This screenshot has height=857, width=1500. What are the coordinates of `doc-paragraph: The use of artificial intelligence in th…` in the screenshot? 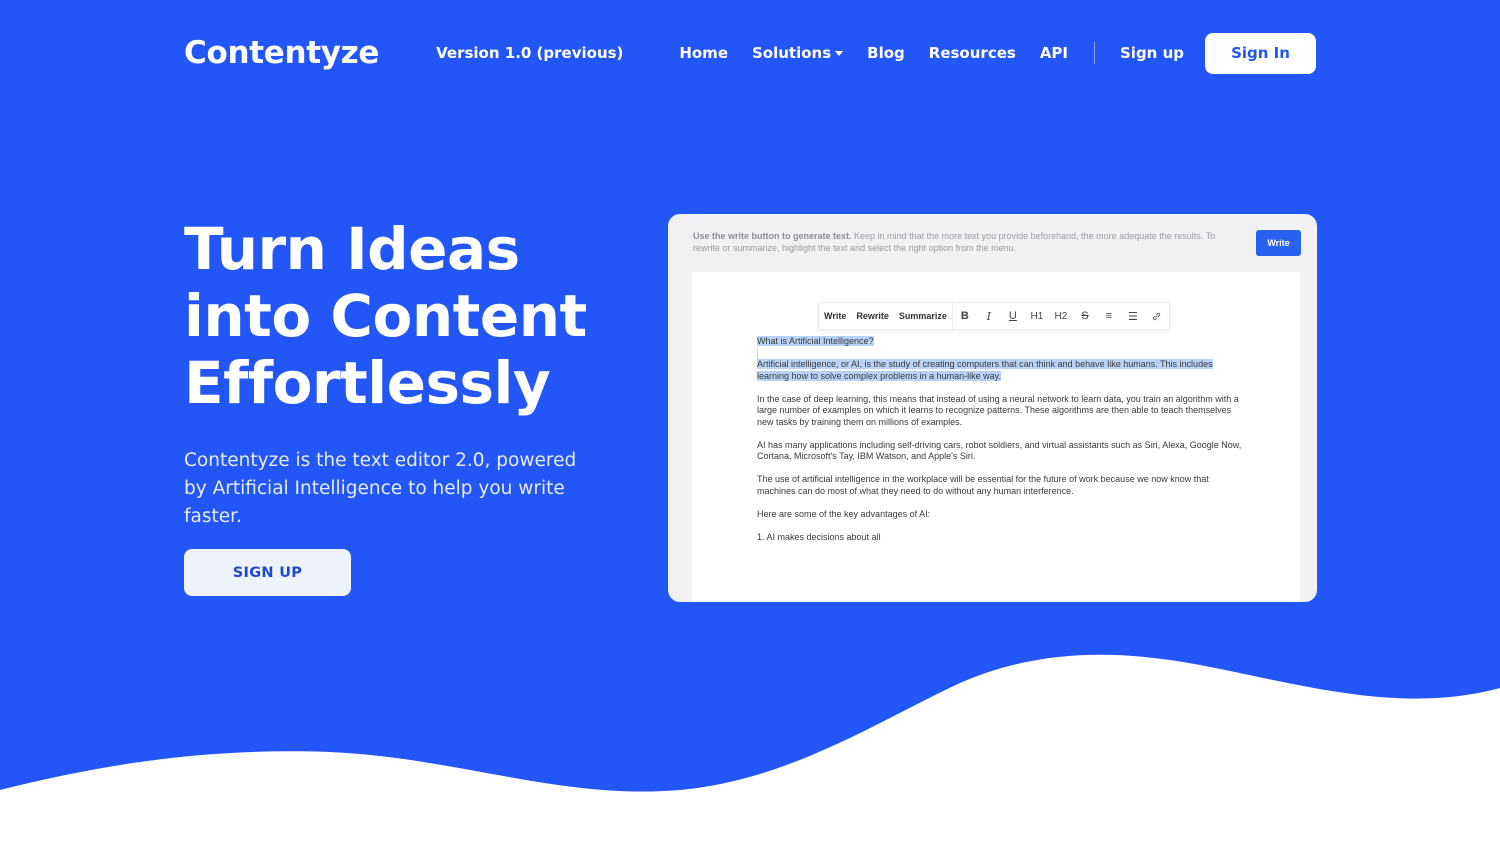 It's located at (983, 485).